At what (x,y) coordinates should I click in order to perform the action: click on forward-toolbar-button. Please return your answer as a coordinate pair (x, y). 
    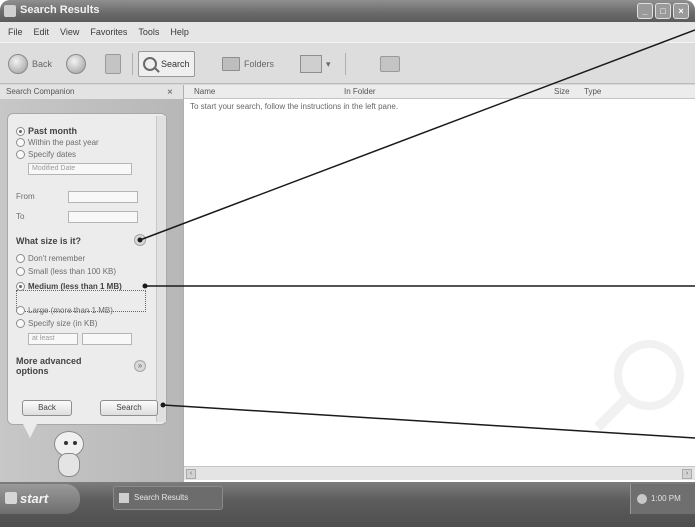
    Looking at the image, I should click on (76, 64).